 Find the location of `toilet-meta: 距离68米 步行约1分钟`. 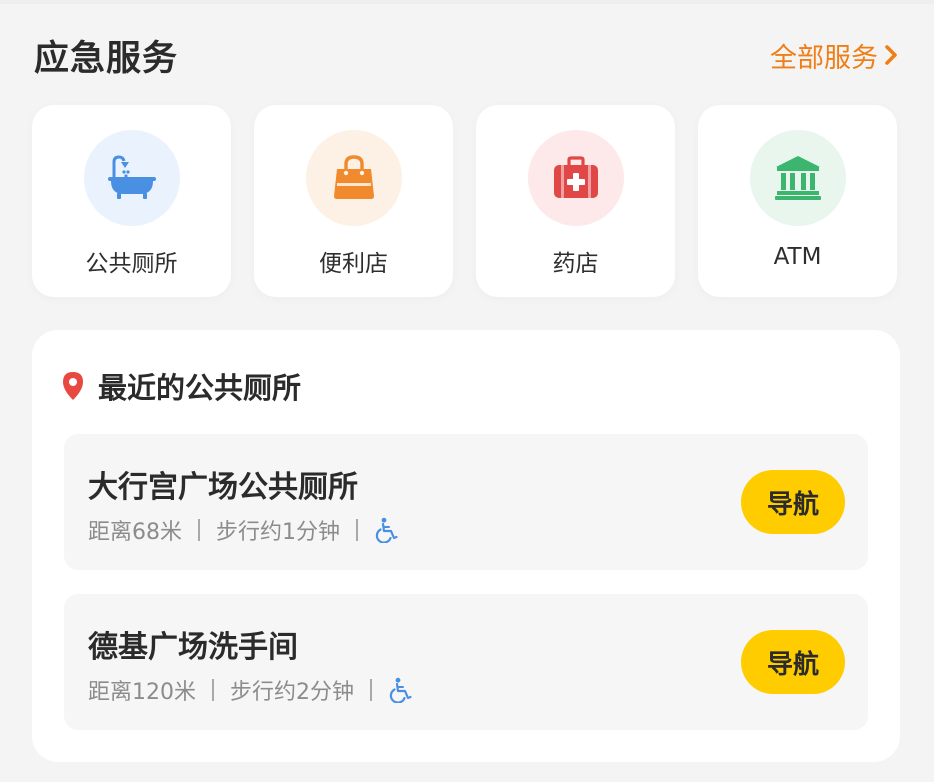

toilet-meta: 距离68米 步行约1分钟 is located at coordinates (244, 530).